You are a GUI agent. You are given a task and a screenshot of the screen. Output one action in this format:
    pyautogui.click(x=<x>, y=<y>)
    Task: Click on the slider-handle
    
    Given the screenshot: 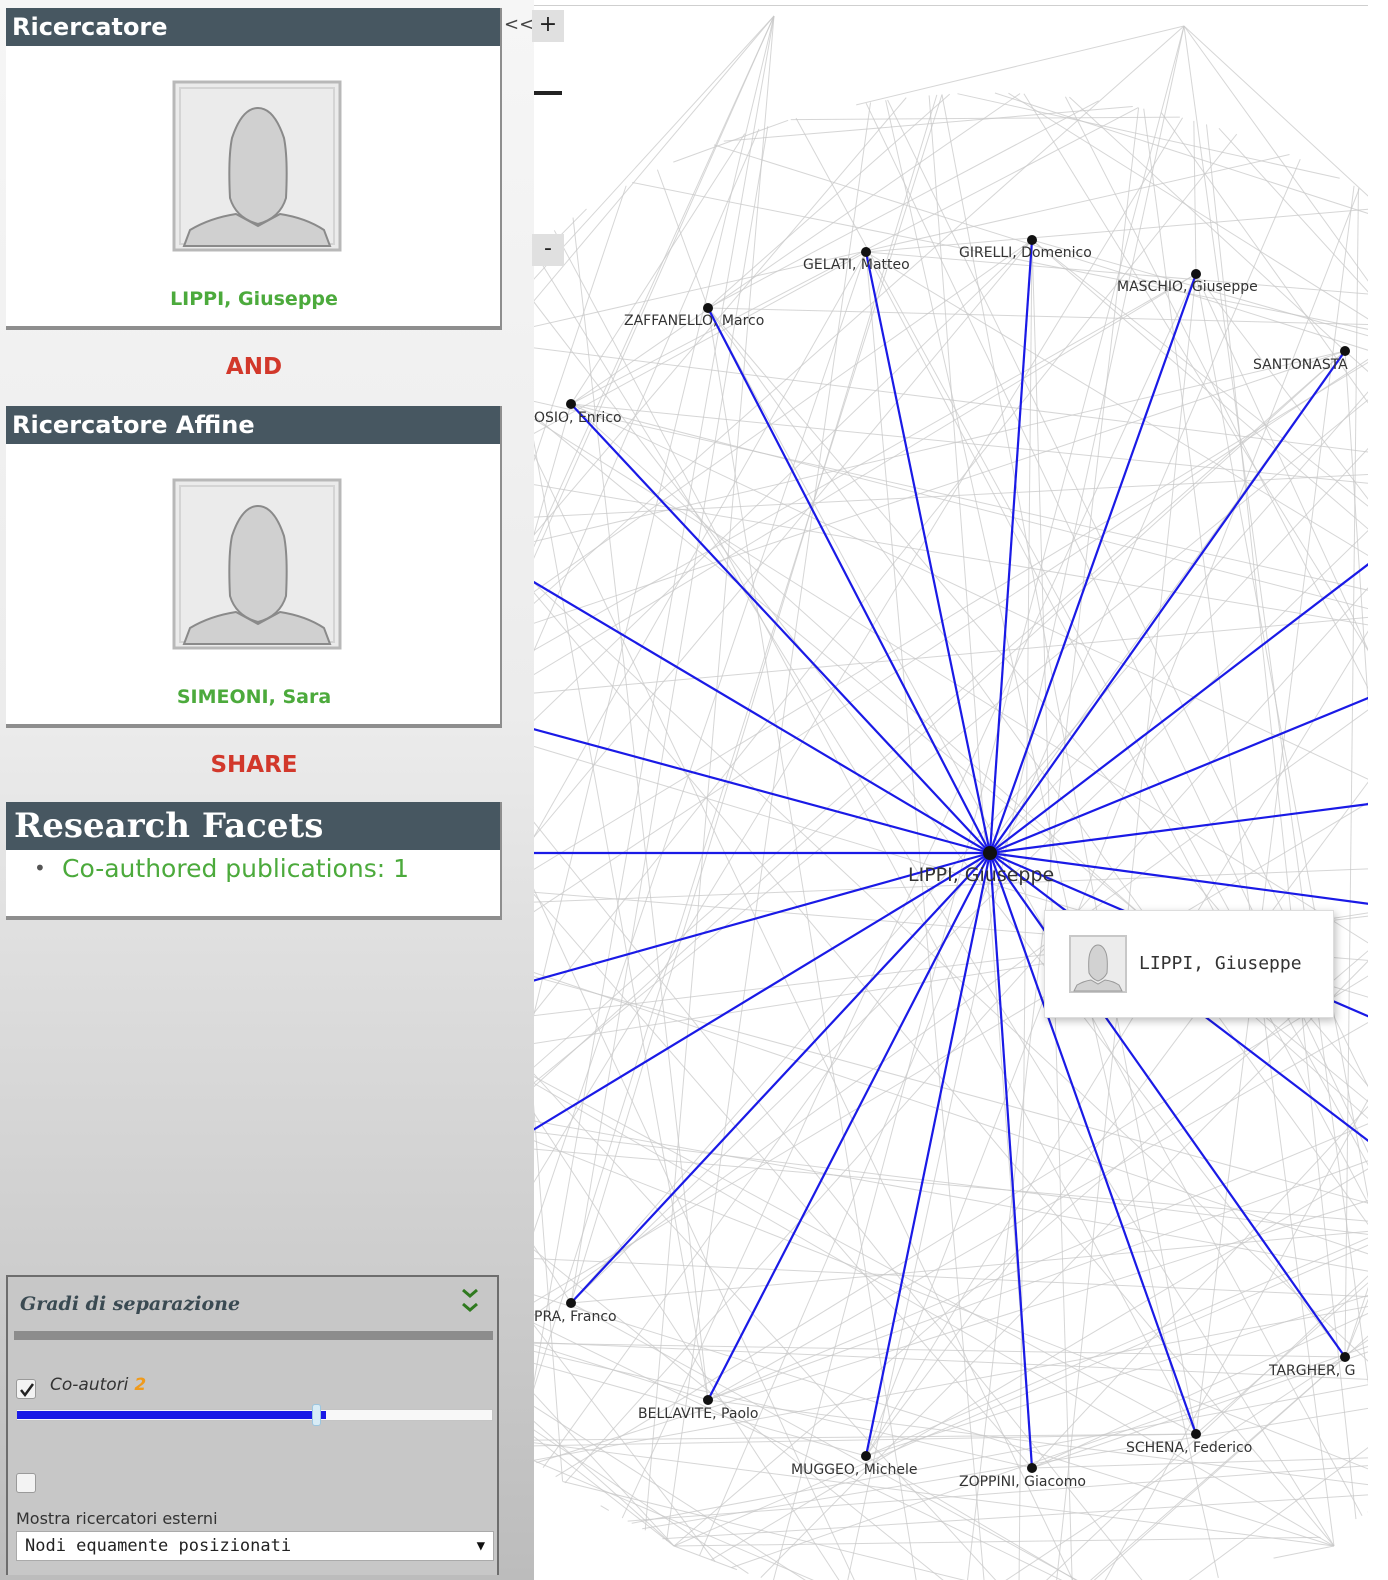 What is the action you would take?
    pyautogui.click(x=316, y=1415)
    